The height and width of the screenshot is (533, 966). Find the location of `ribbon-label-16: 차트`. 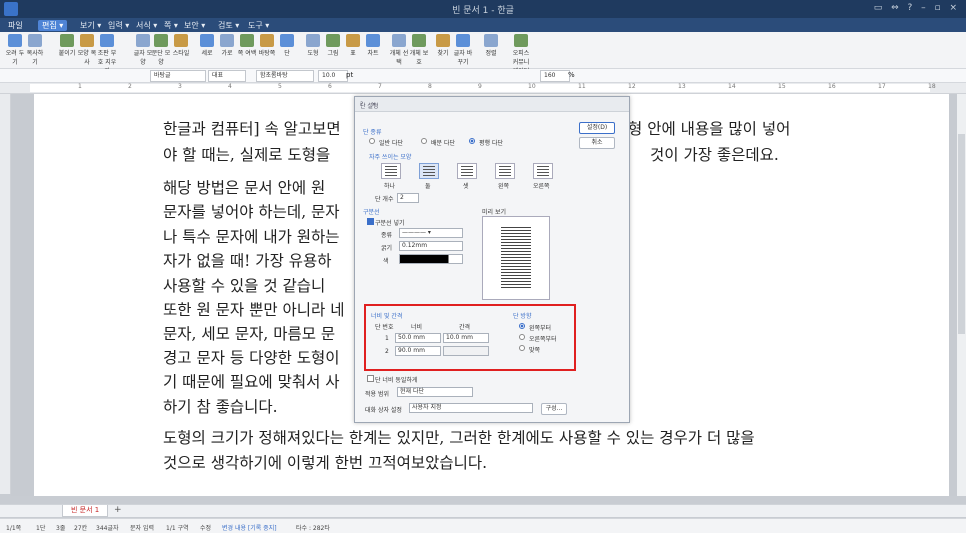

ribbon-label-16: 차트 is located at coordinates (373, 53).